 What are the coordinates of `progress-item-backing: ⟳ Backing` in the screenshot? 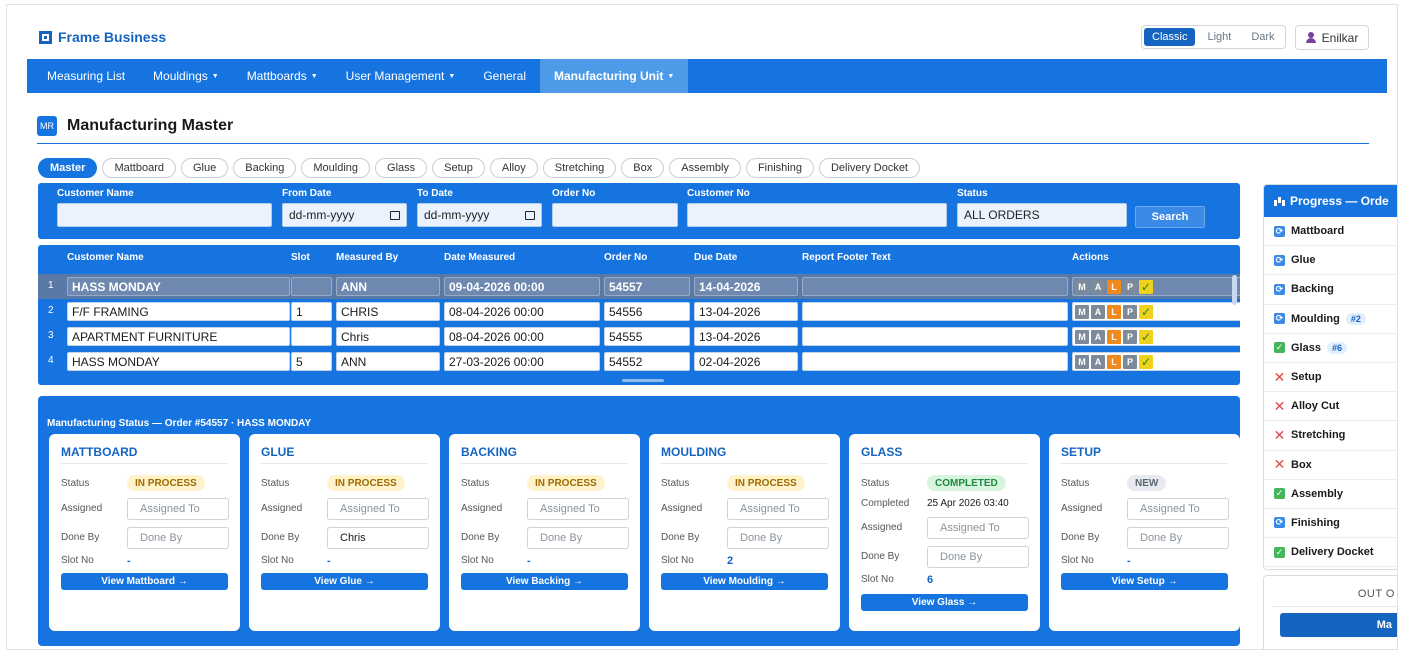 It's located at (1330, 290).